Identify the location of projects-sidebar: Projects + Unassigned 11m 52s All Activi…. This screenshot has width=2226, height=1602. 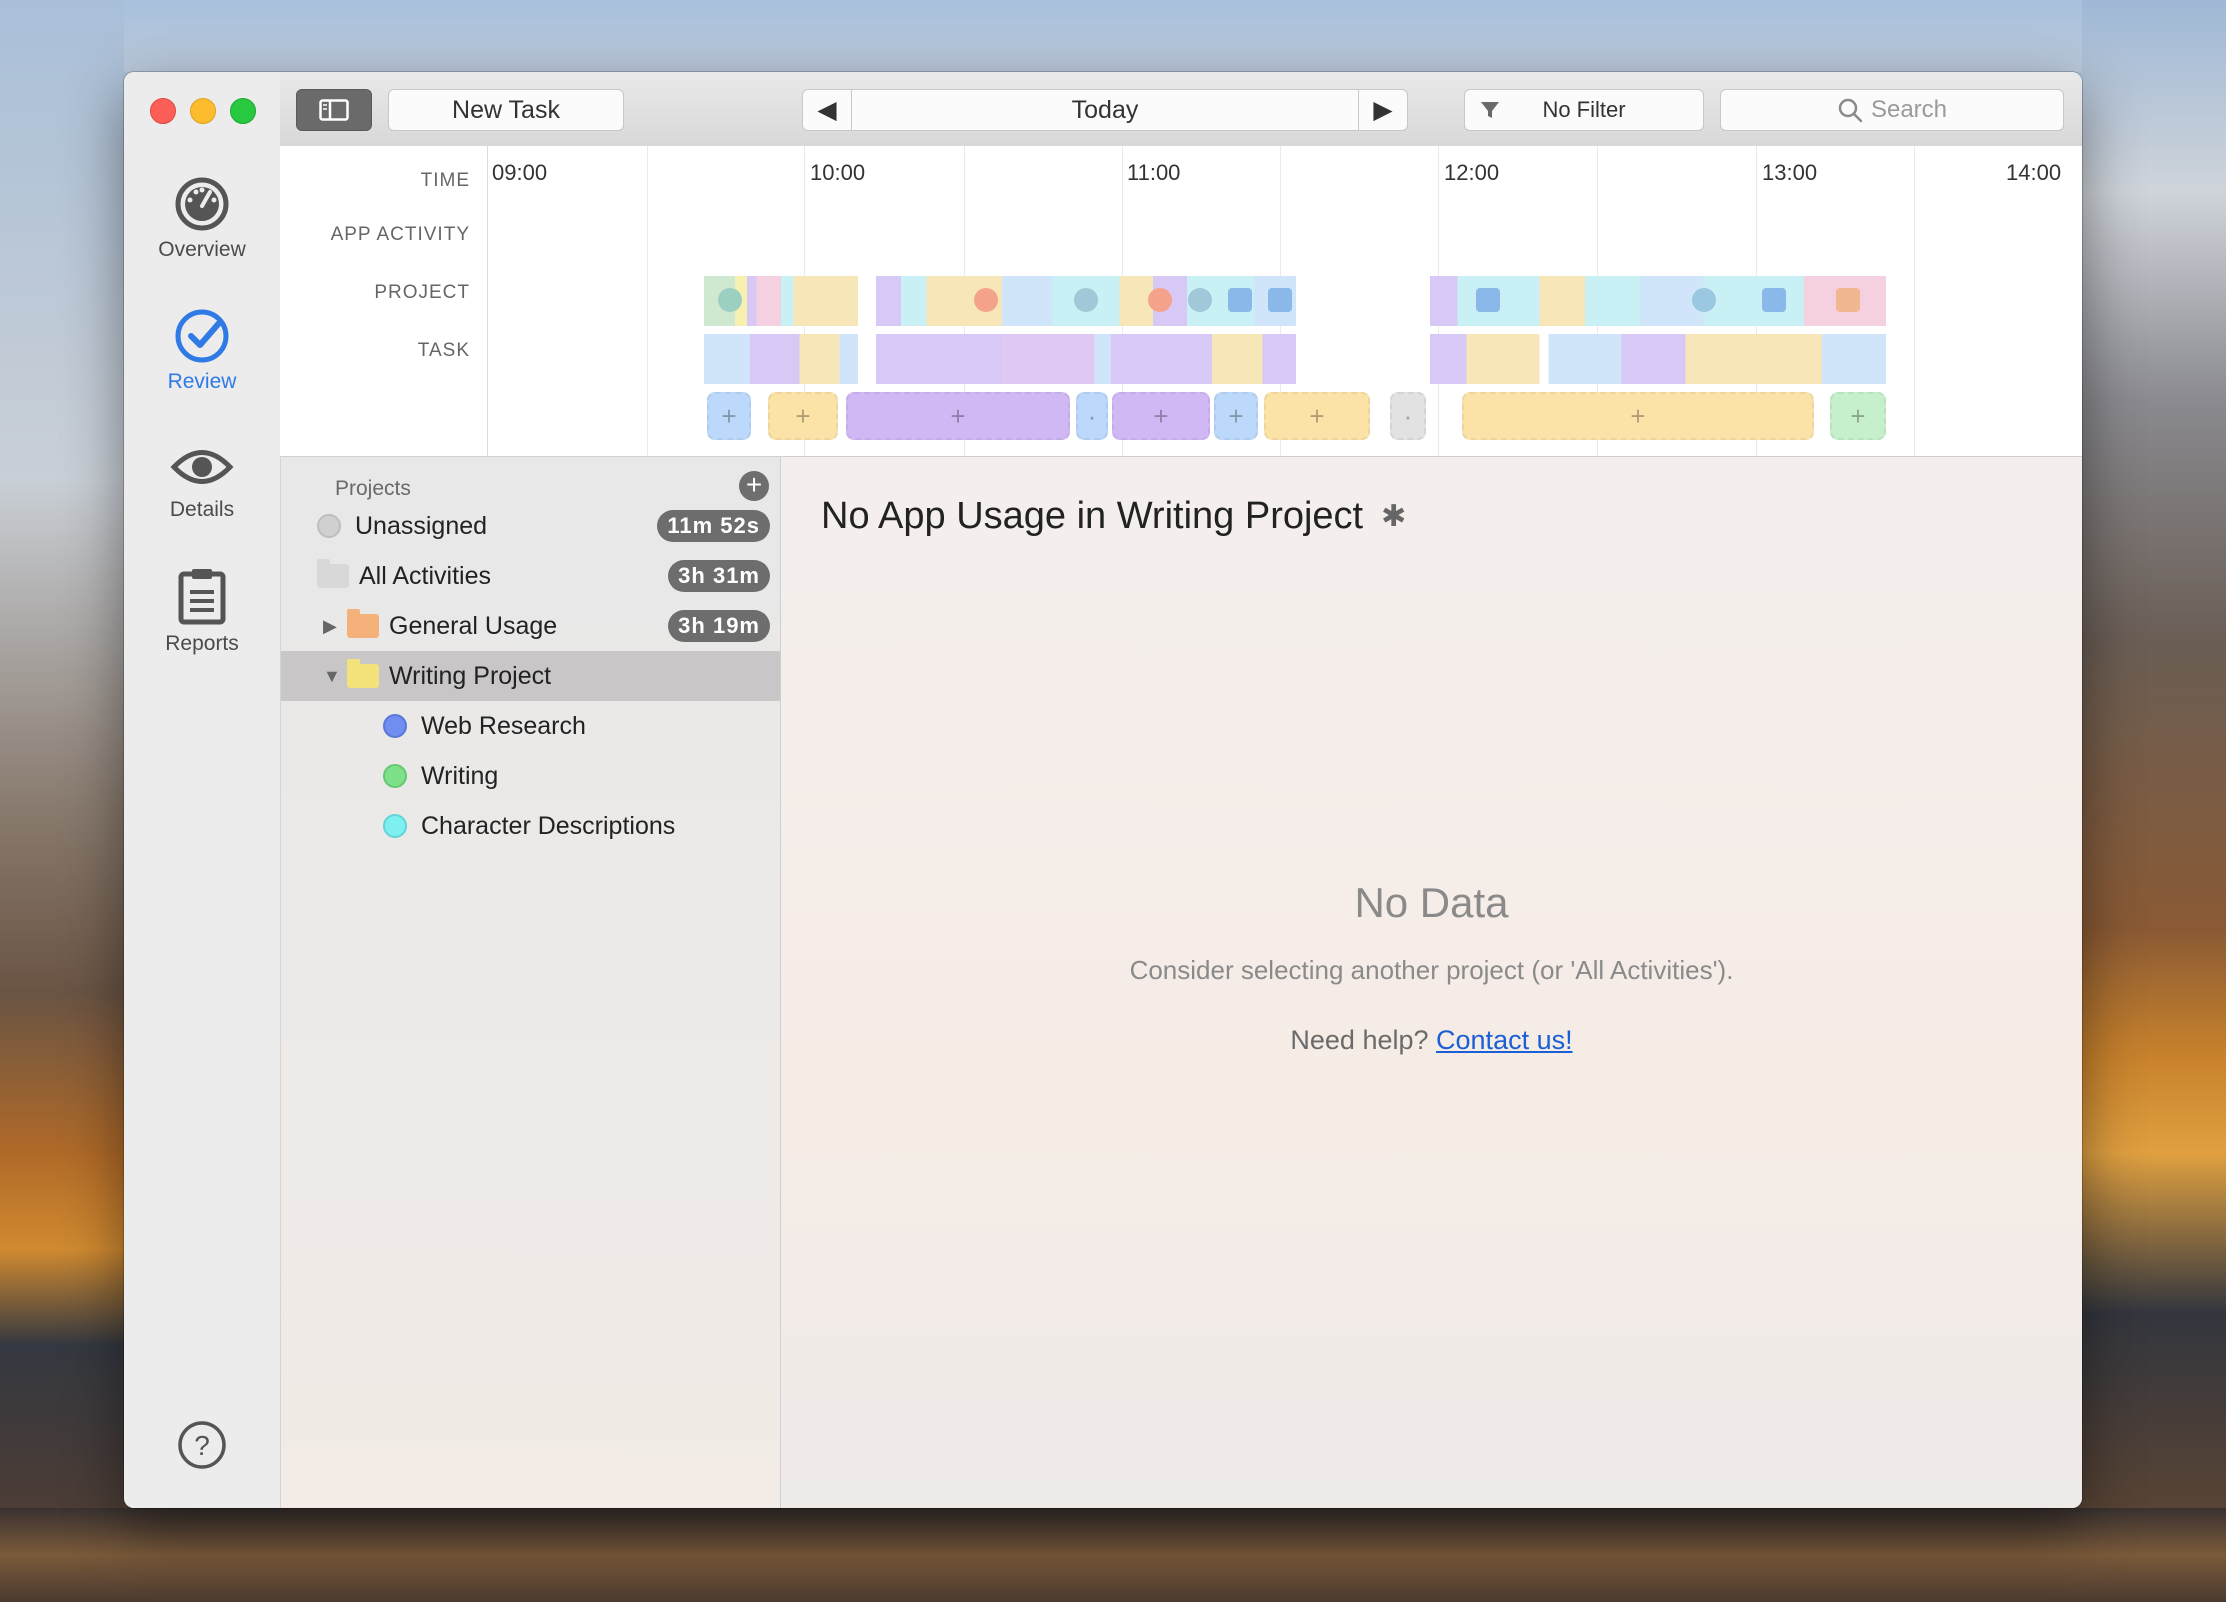
(531, 982).